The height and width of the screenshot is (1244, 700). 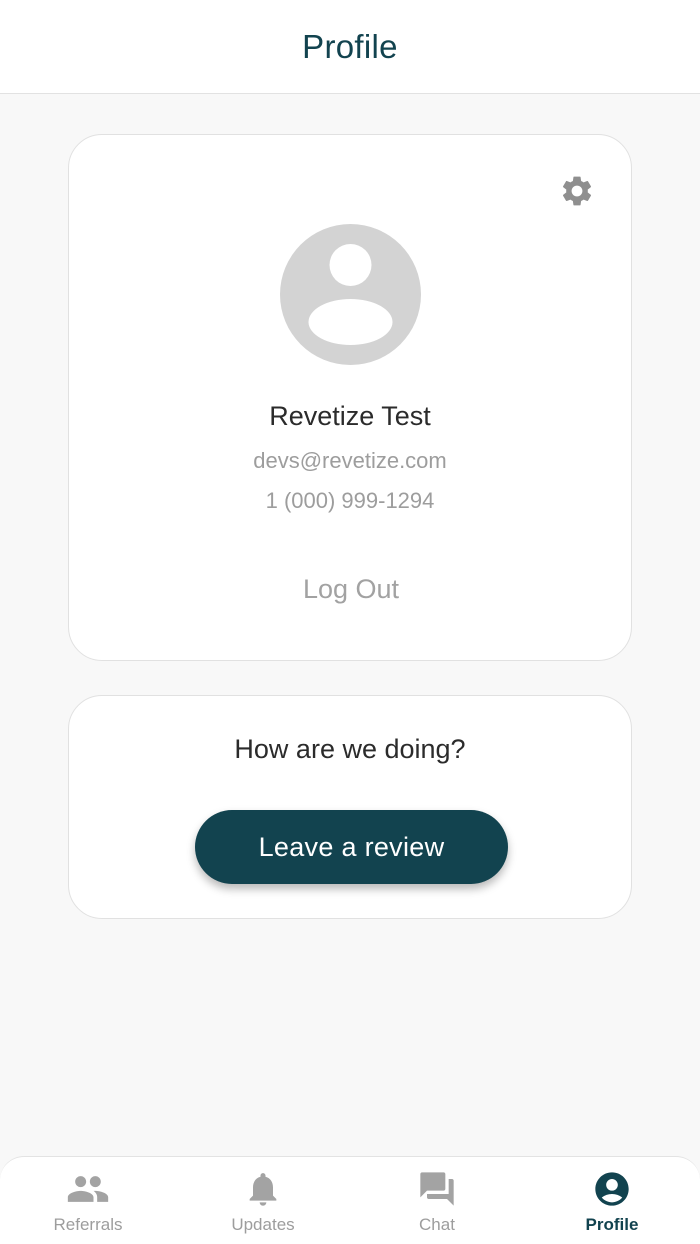 I want to click on user-email: devs@revetize.com, so click(x=350, y=460).